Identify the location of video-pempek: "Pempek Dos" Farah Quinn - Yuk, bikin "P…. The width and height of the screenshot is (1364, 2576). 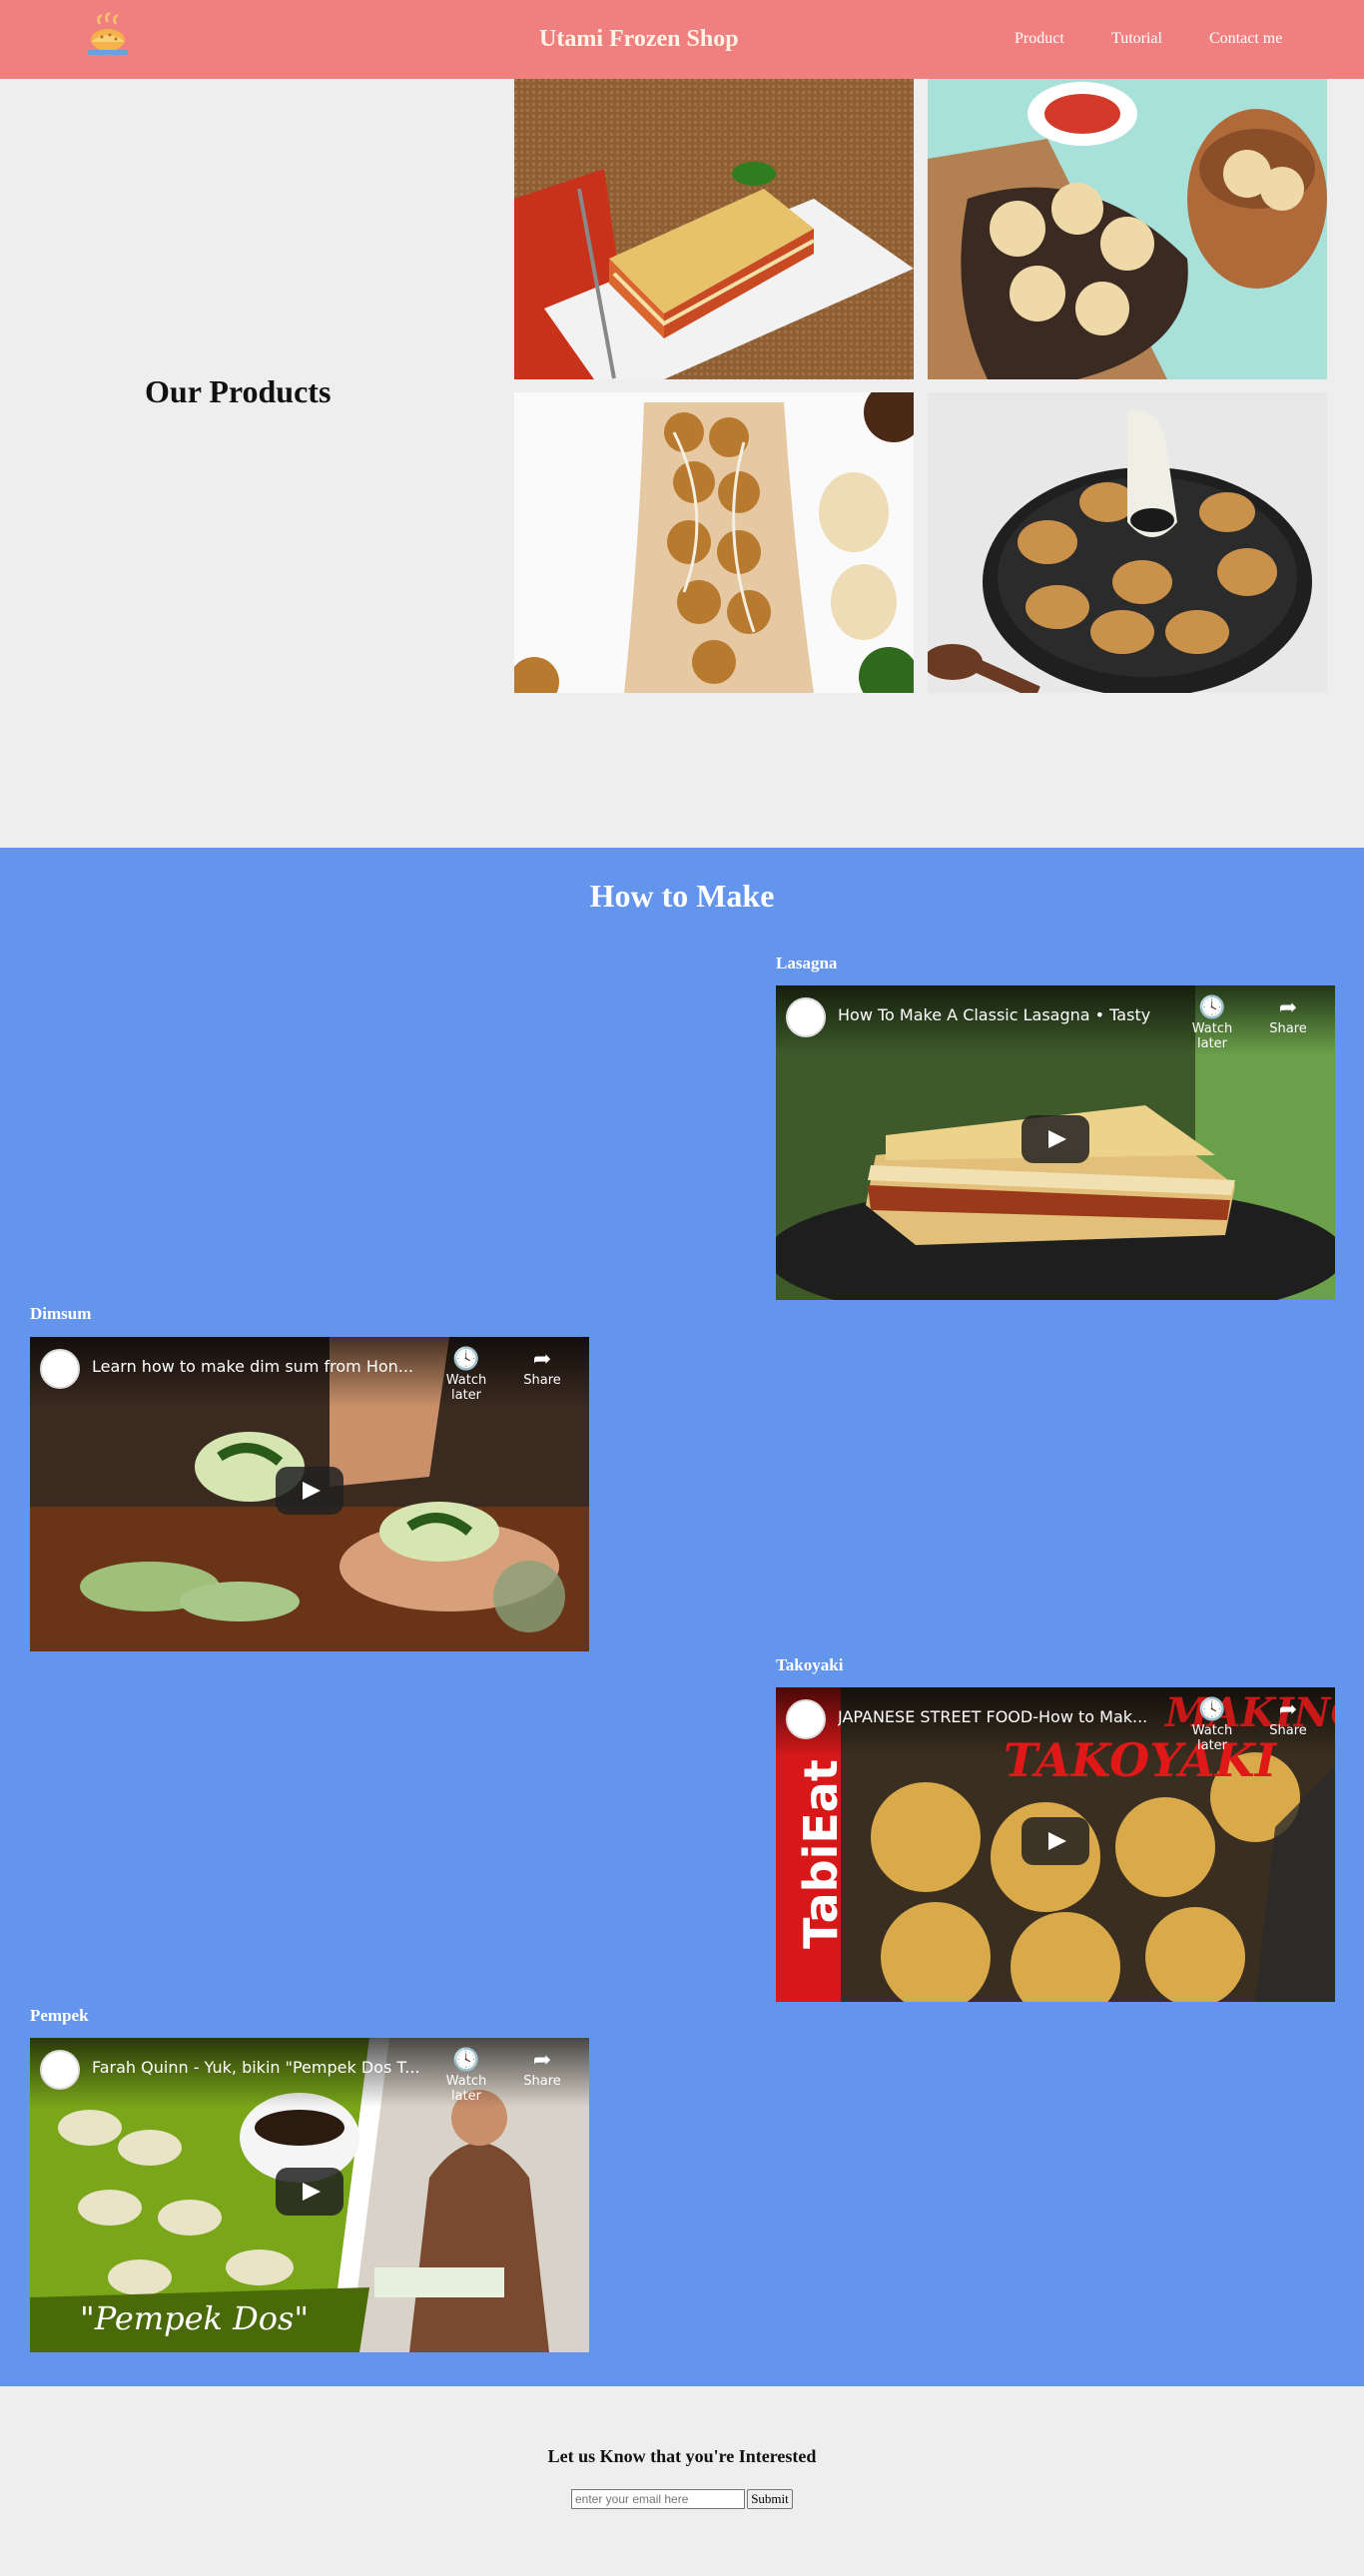
(309, 2195).